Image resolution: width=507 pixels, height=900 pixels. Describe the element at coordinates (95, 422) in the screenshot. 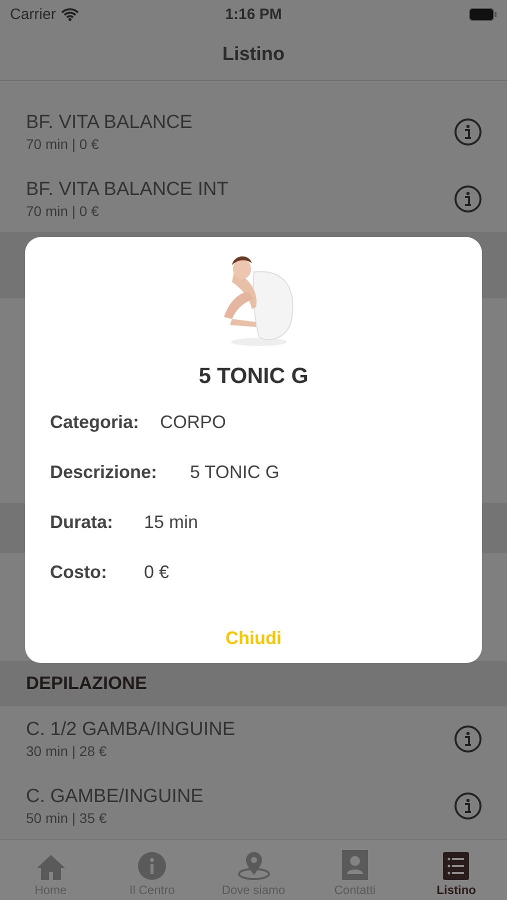

I see `field-label: Categoria:` at that location.